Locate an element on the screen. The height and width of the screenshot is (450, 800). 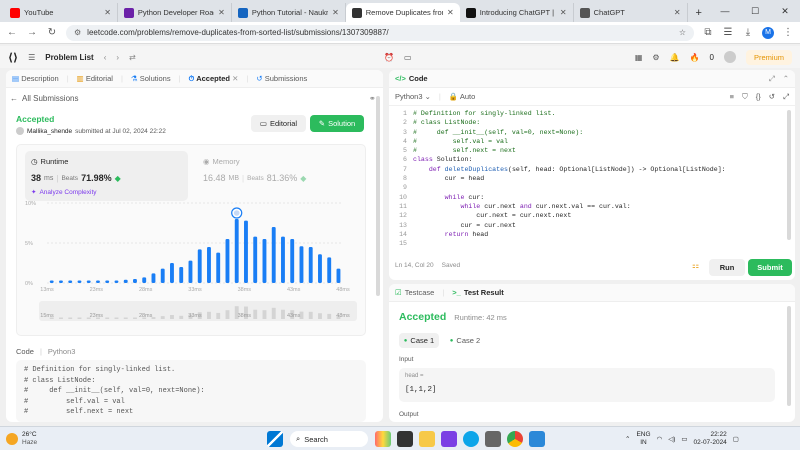
code-line: 1 # Definition for singly-linked list. is located at coordinates (588, 114).